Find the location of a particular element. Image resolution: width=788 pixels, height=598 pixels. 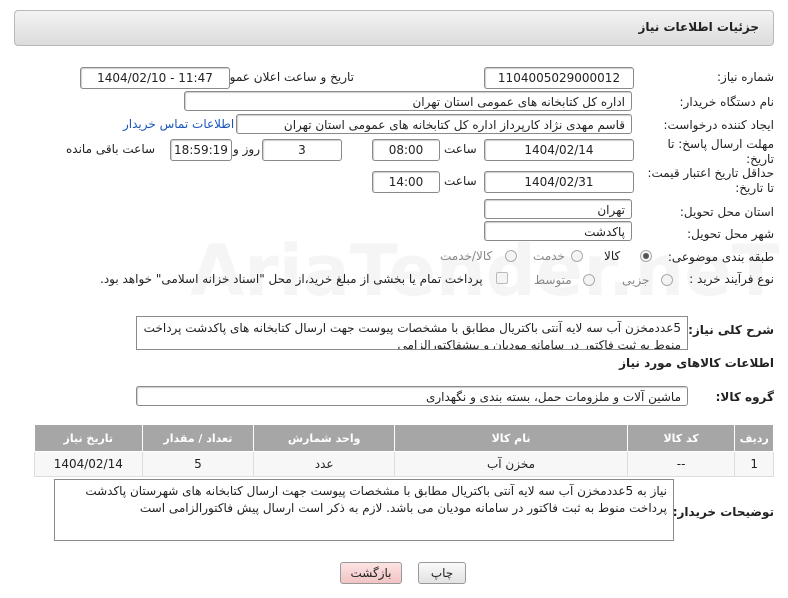

goods-section-title: اطلاعات کالاهای مورد نیاز is located at coordinates (696, 363).